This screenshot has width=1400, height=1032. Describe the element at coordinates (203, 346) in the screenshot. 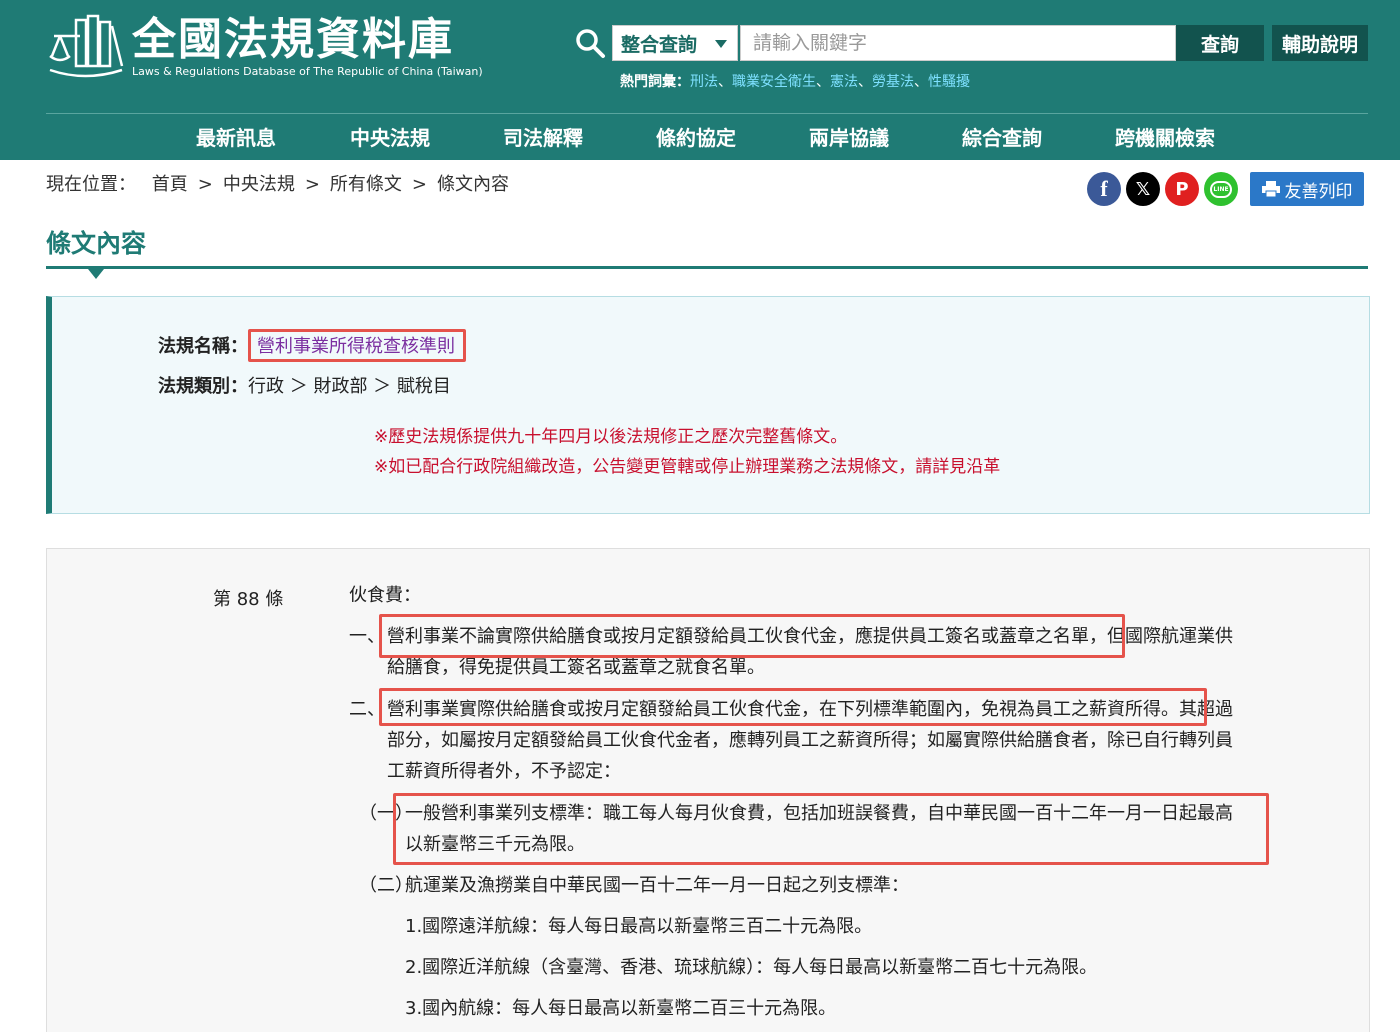

I see `law-name-label: 法規名稱：` at that location.